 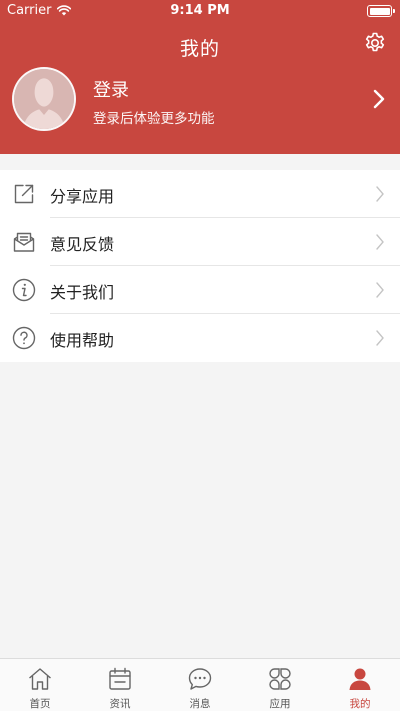 I want to click on menu-item-help: 使用帮助, so click(x=200, y=338).